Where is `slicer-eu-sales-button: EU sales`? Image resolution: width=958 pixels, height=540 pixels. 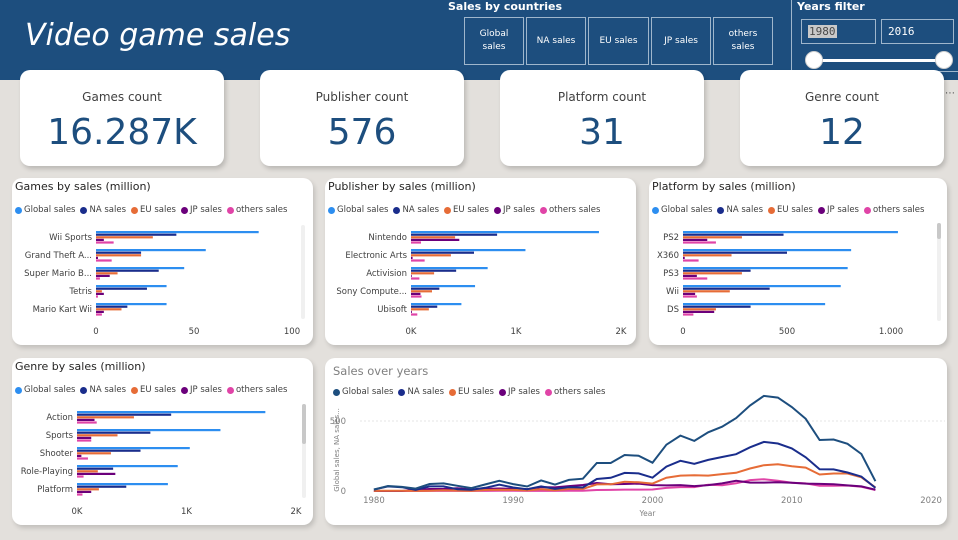 slicer-eu-sales-button: EU sales is located at coordinates (618, 41).